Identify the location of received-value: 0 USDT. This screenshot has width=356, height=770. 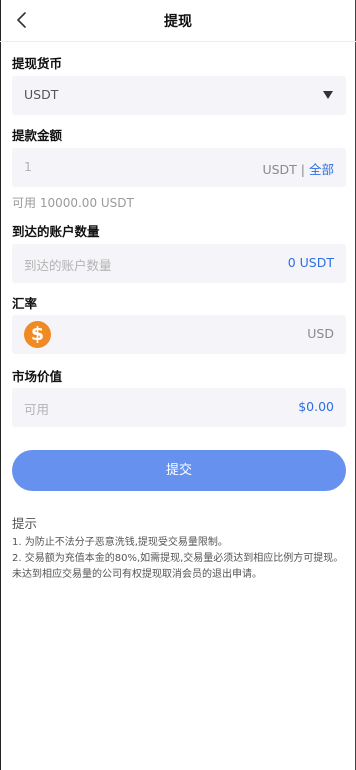
(310, 262).